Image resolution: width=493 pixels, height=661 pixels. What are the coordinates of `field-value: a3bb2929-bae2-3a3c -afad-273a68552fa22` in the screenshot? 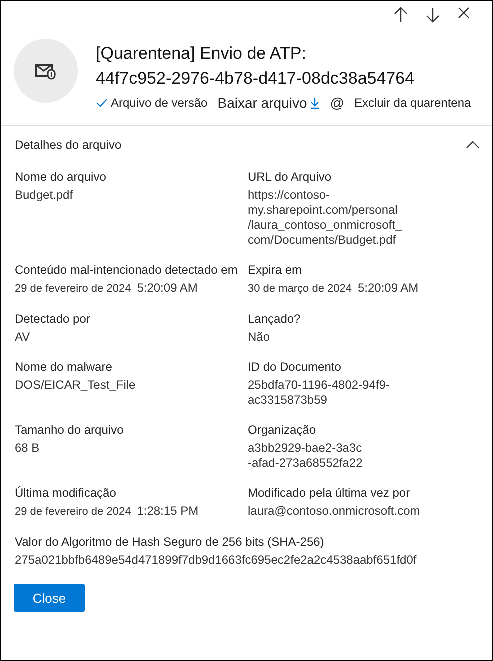 It's located at (305, 456).